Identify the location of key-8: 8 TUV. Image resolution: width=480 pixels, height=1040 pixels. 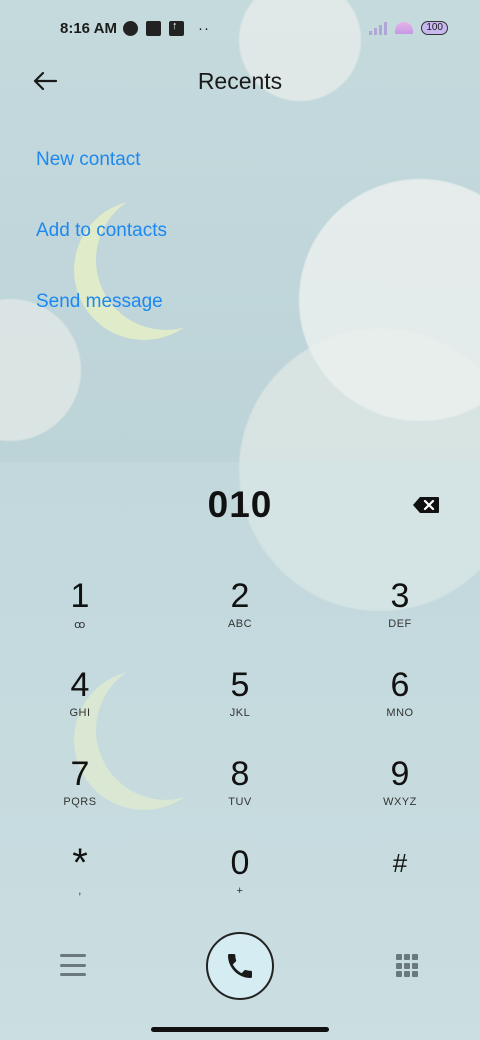
(240, 792).